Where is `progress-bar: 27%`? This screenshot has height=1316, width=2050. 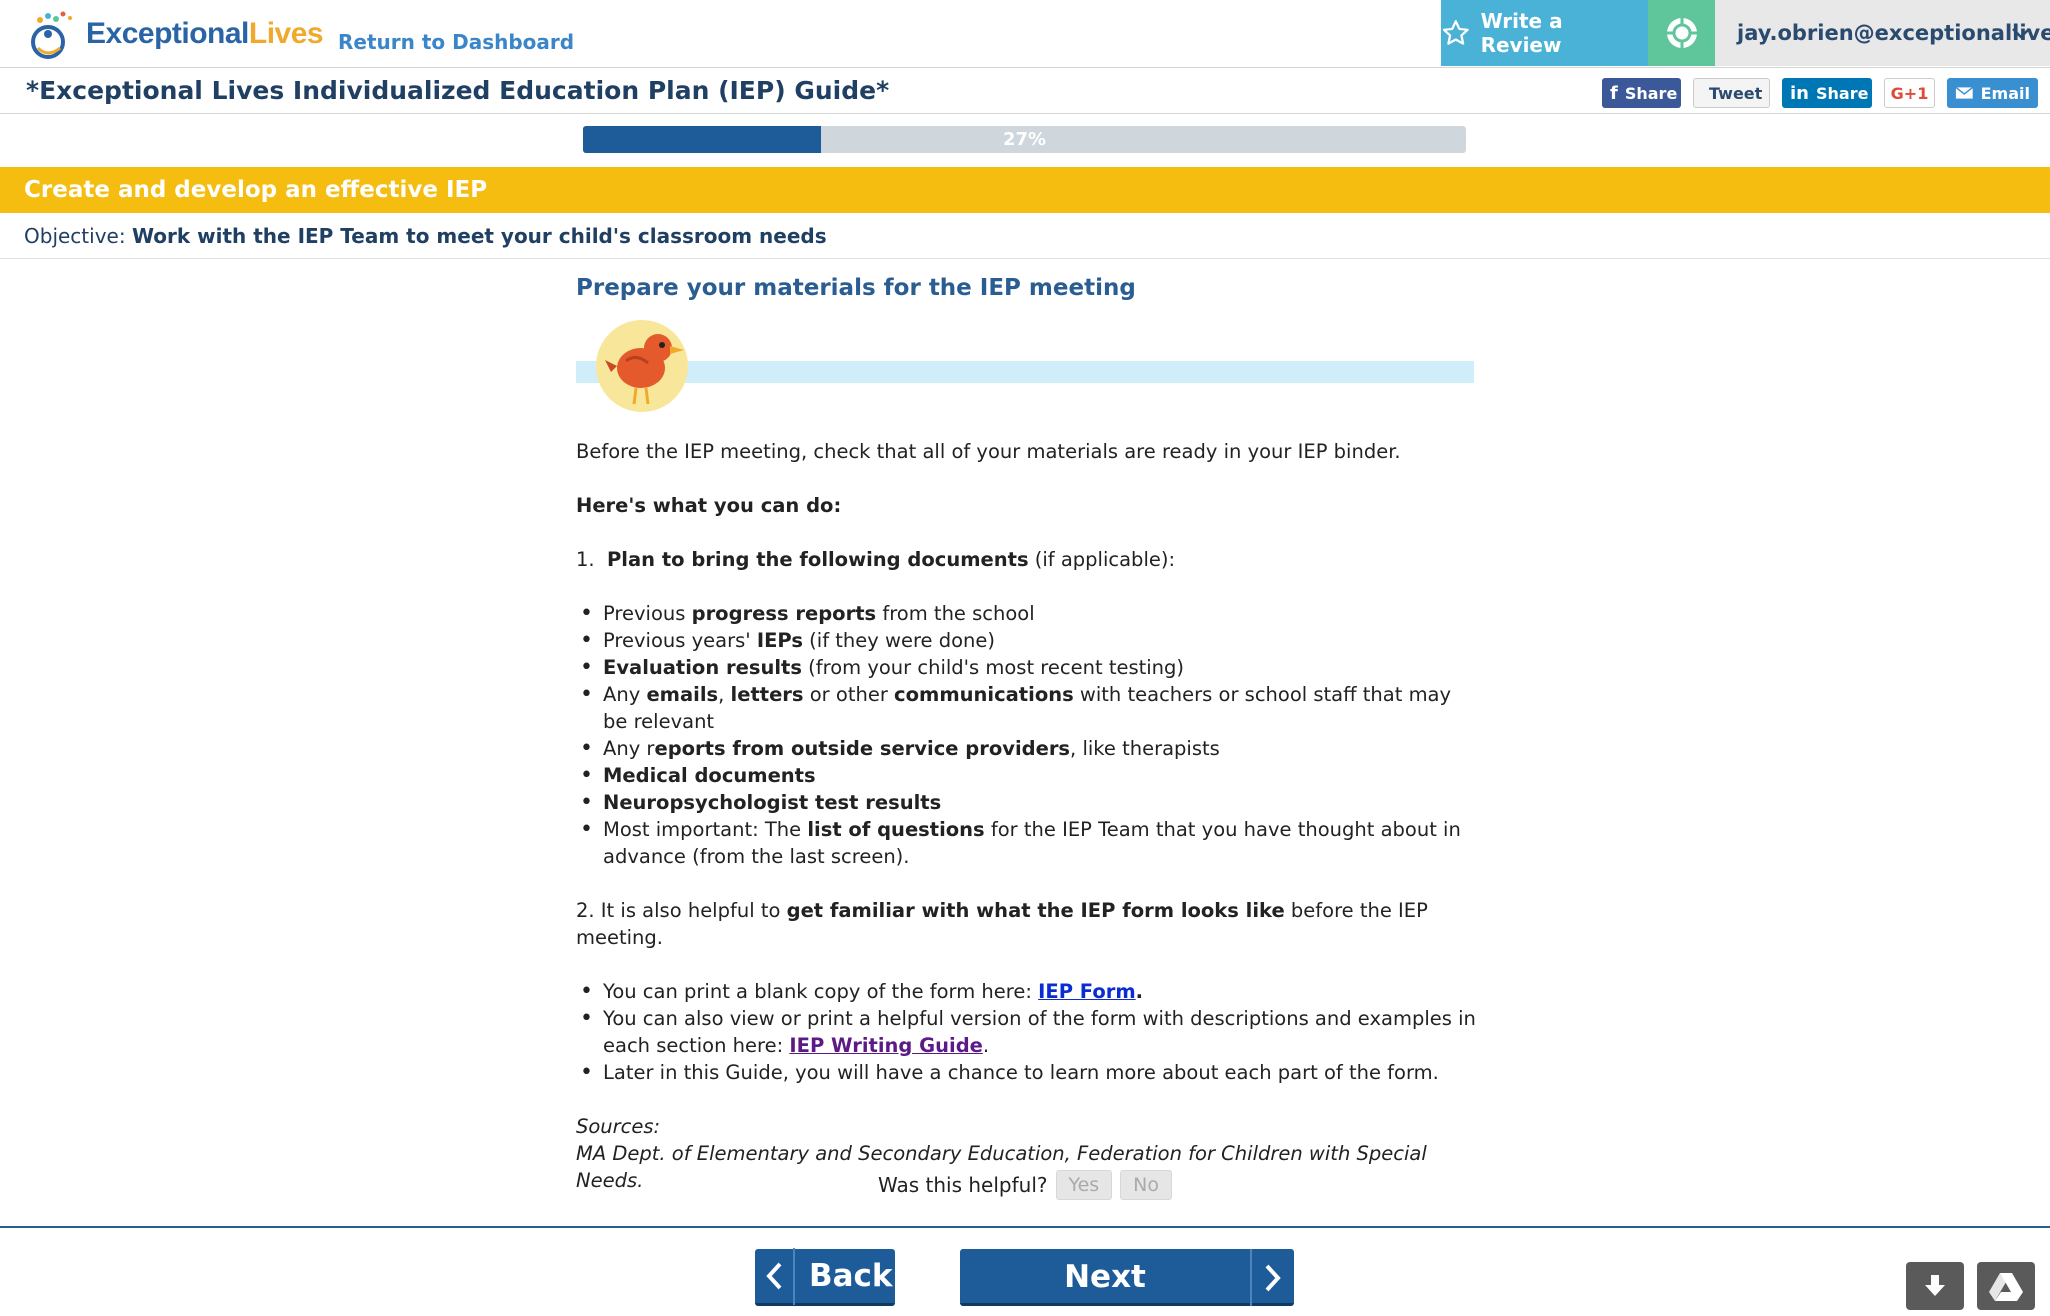
progress-bar: 27% is located at coordinates (1024, 139).